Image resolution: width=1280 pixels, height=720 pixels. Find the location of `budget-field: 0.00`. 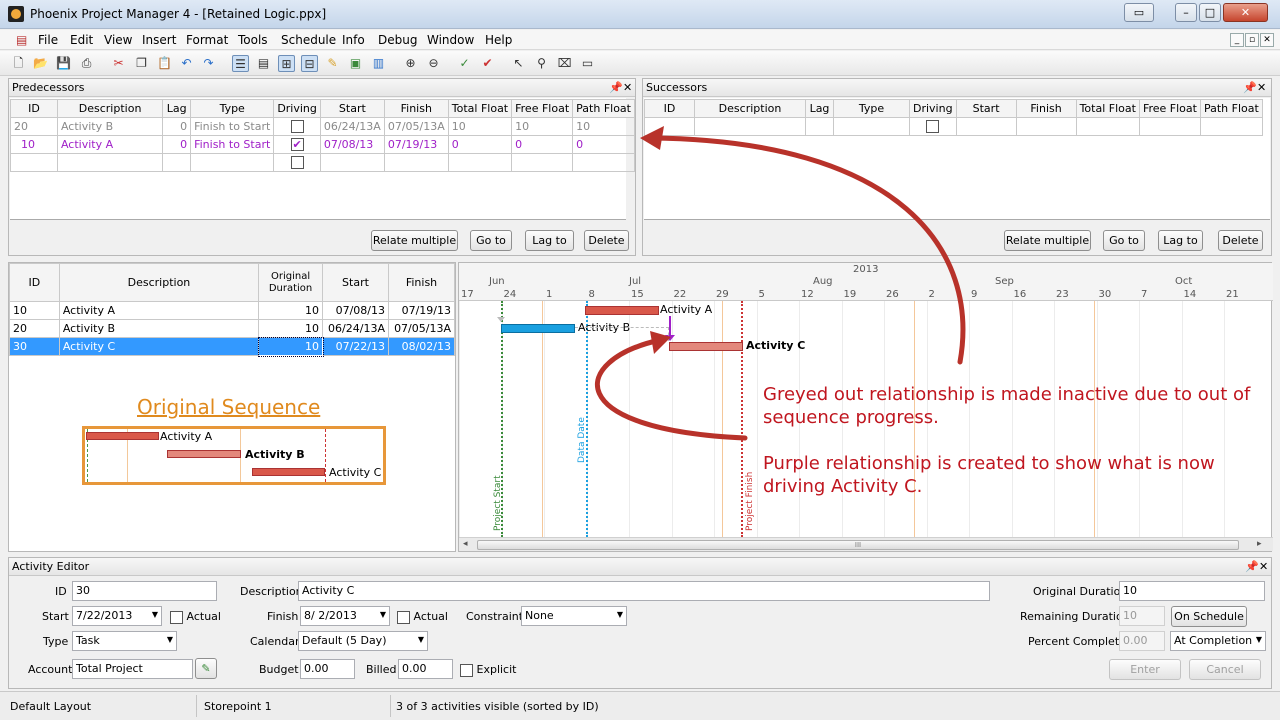

budget-field: 0.00 is located at coordinates (327, 669).